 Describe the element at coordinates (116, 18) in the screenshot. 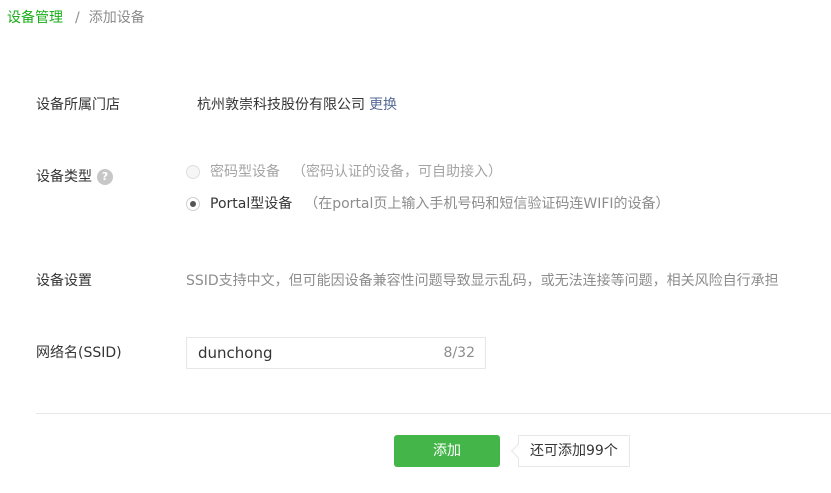

I see `breadcrumb-current: 添加设备` at that location.